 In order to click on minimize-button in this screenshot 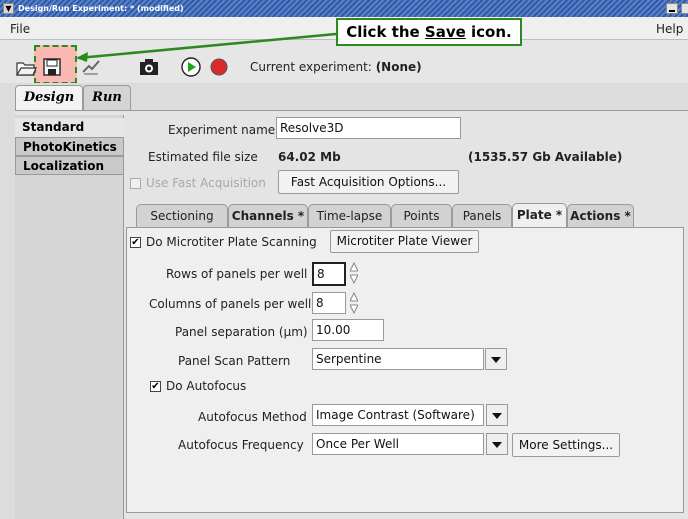, I will do `click(672, 8)`.